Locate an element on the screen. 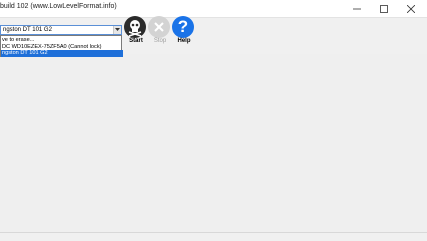  minimize-icon is located at coordinates (357, 9).